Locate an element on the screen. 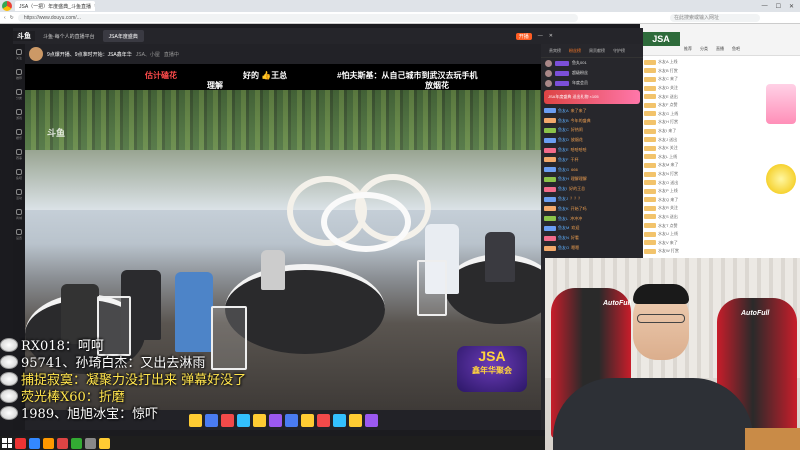 Image resolution: width=800 pixels, height=450 pixels. chat-username: 鱼友N is located at coordinates (563, 238).